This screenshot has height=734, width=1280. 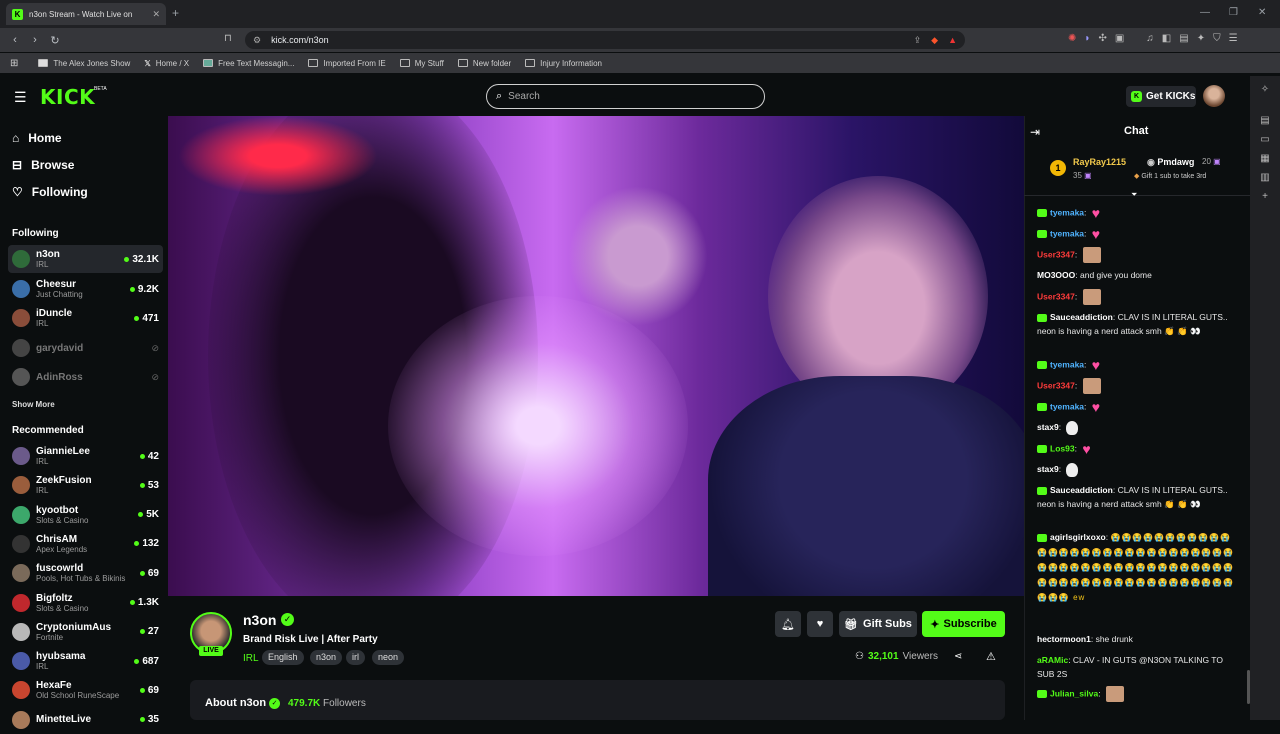 What do you see at coordinates (878, 624) in the screenshot?
I see `gift-subs-button: 🎁︎ Gift Subs` at bounding box center [878, 624].